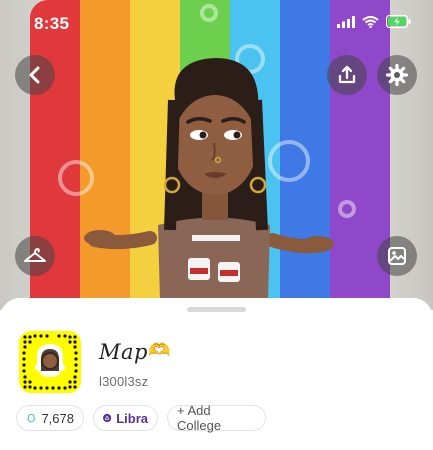  I want to click on battery-charging-icon, so click(398, 21).